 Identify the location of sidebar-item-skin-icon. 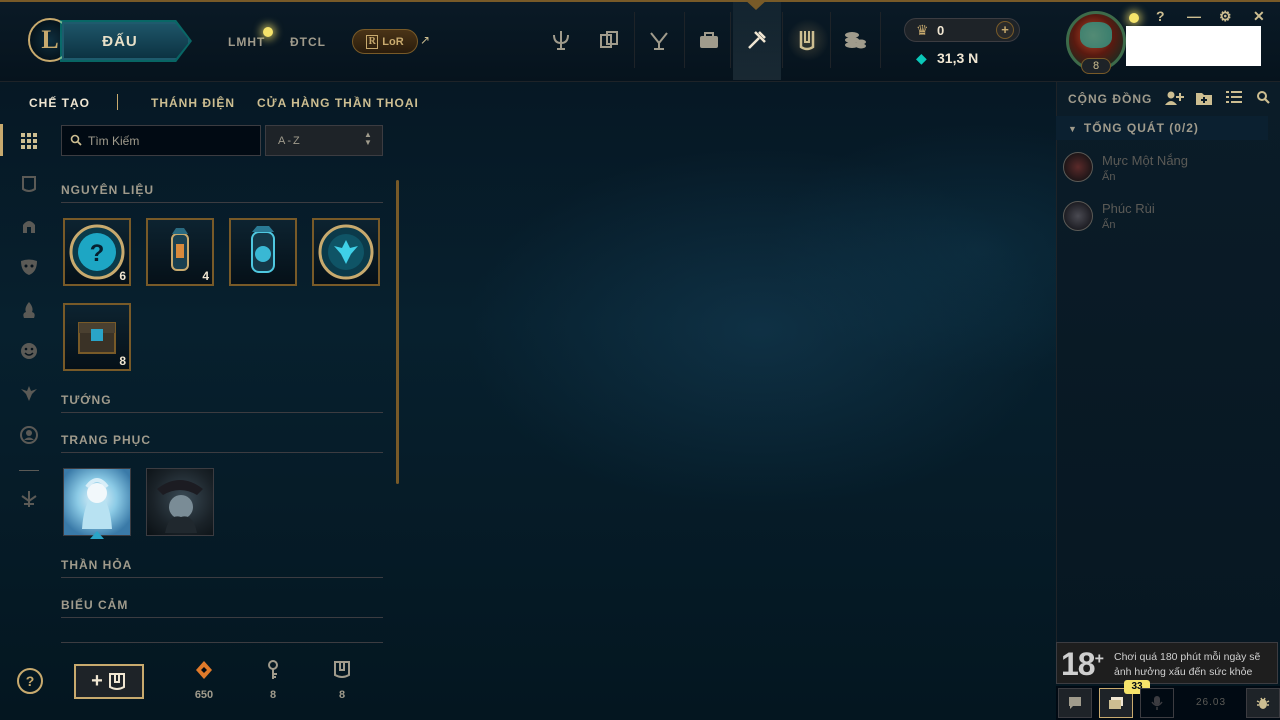
(29, 267).